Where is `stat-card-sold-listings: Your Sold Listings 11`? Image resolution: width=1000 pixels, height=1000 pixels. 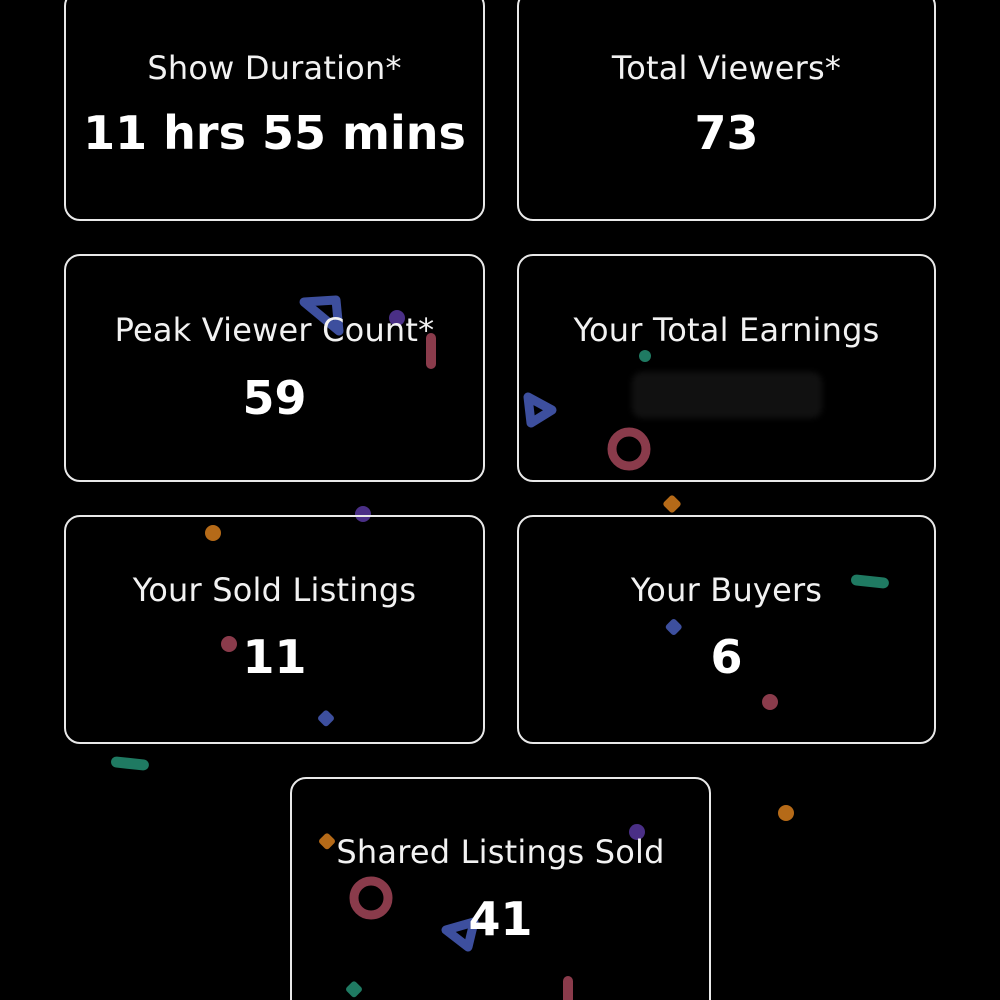
stat-card-sold-listings: Your Sold Listings 11 is located at coordinates (274, 629).